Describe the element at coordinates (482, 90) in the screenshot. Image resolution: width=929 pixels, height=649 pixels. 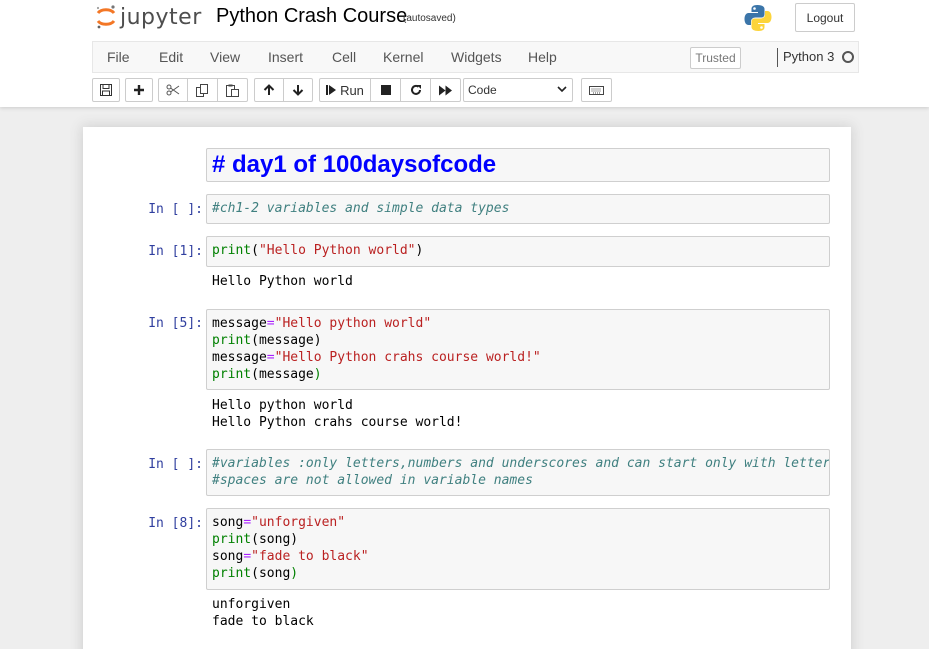
I see `cell-type-value: Code` at that location.